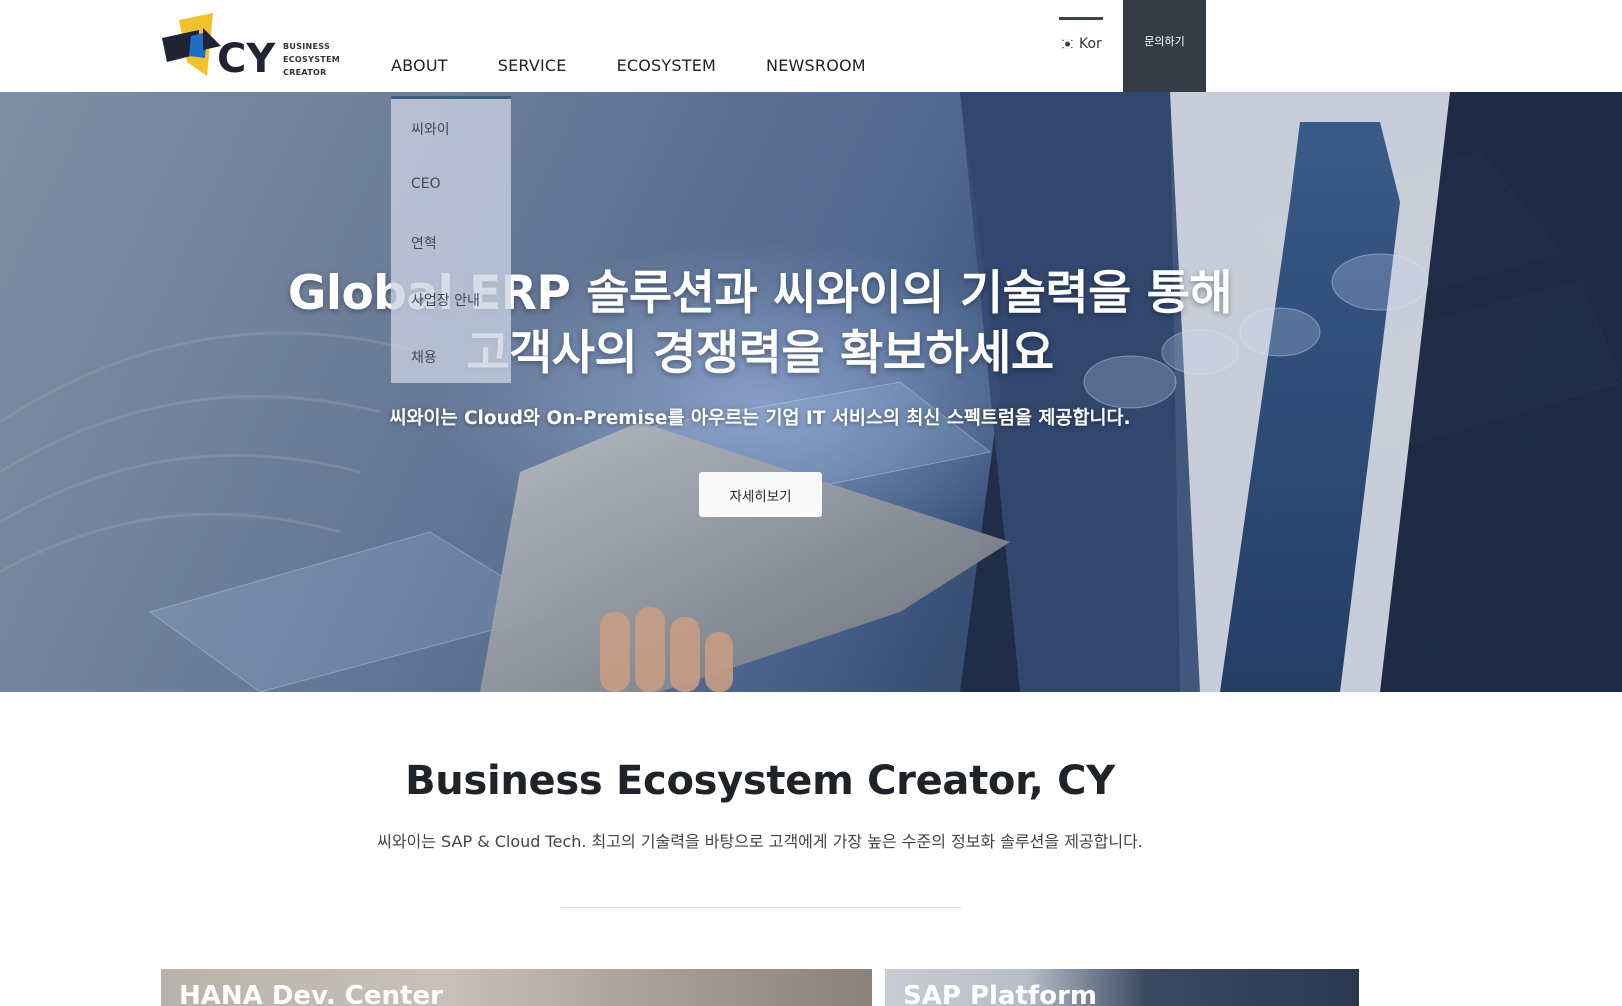 The height and width of the screenshot is (1006, 1622). Describe the element at coordinates (1164, 46) in the screenshot. I see `contact-button: 문의하기` at that location.